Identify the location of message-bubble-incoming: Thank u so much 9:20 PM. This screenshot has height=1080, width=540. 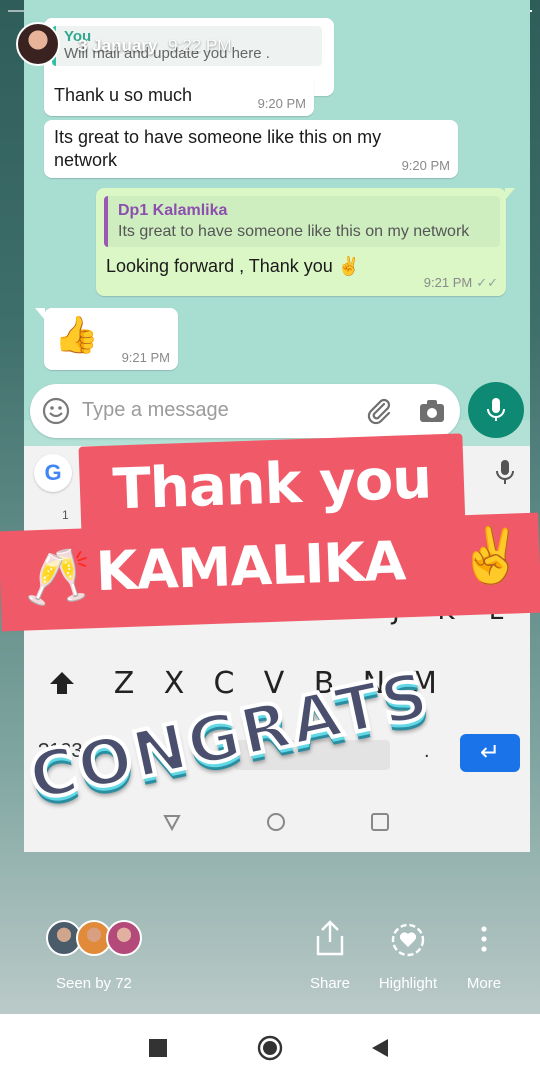
(179, 97).